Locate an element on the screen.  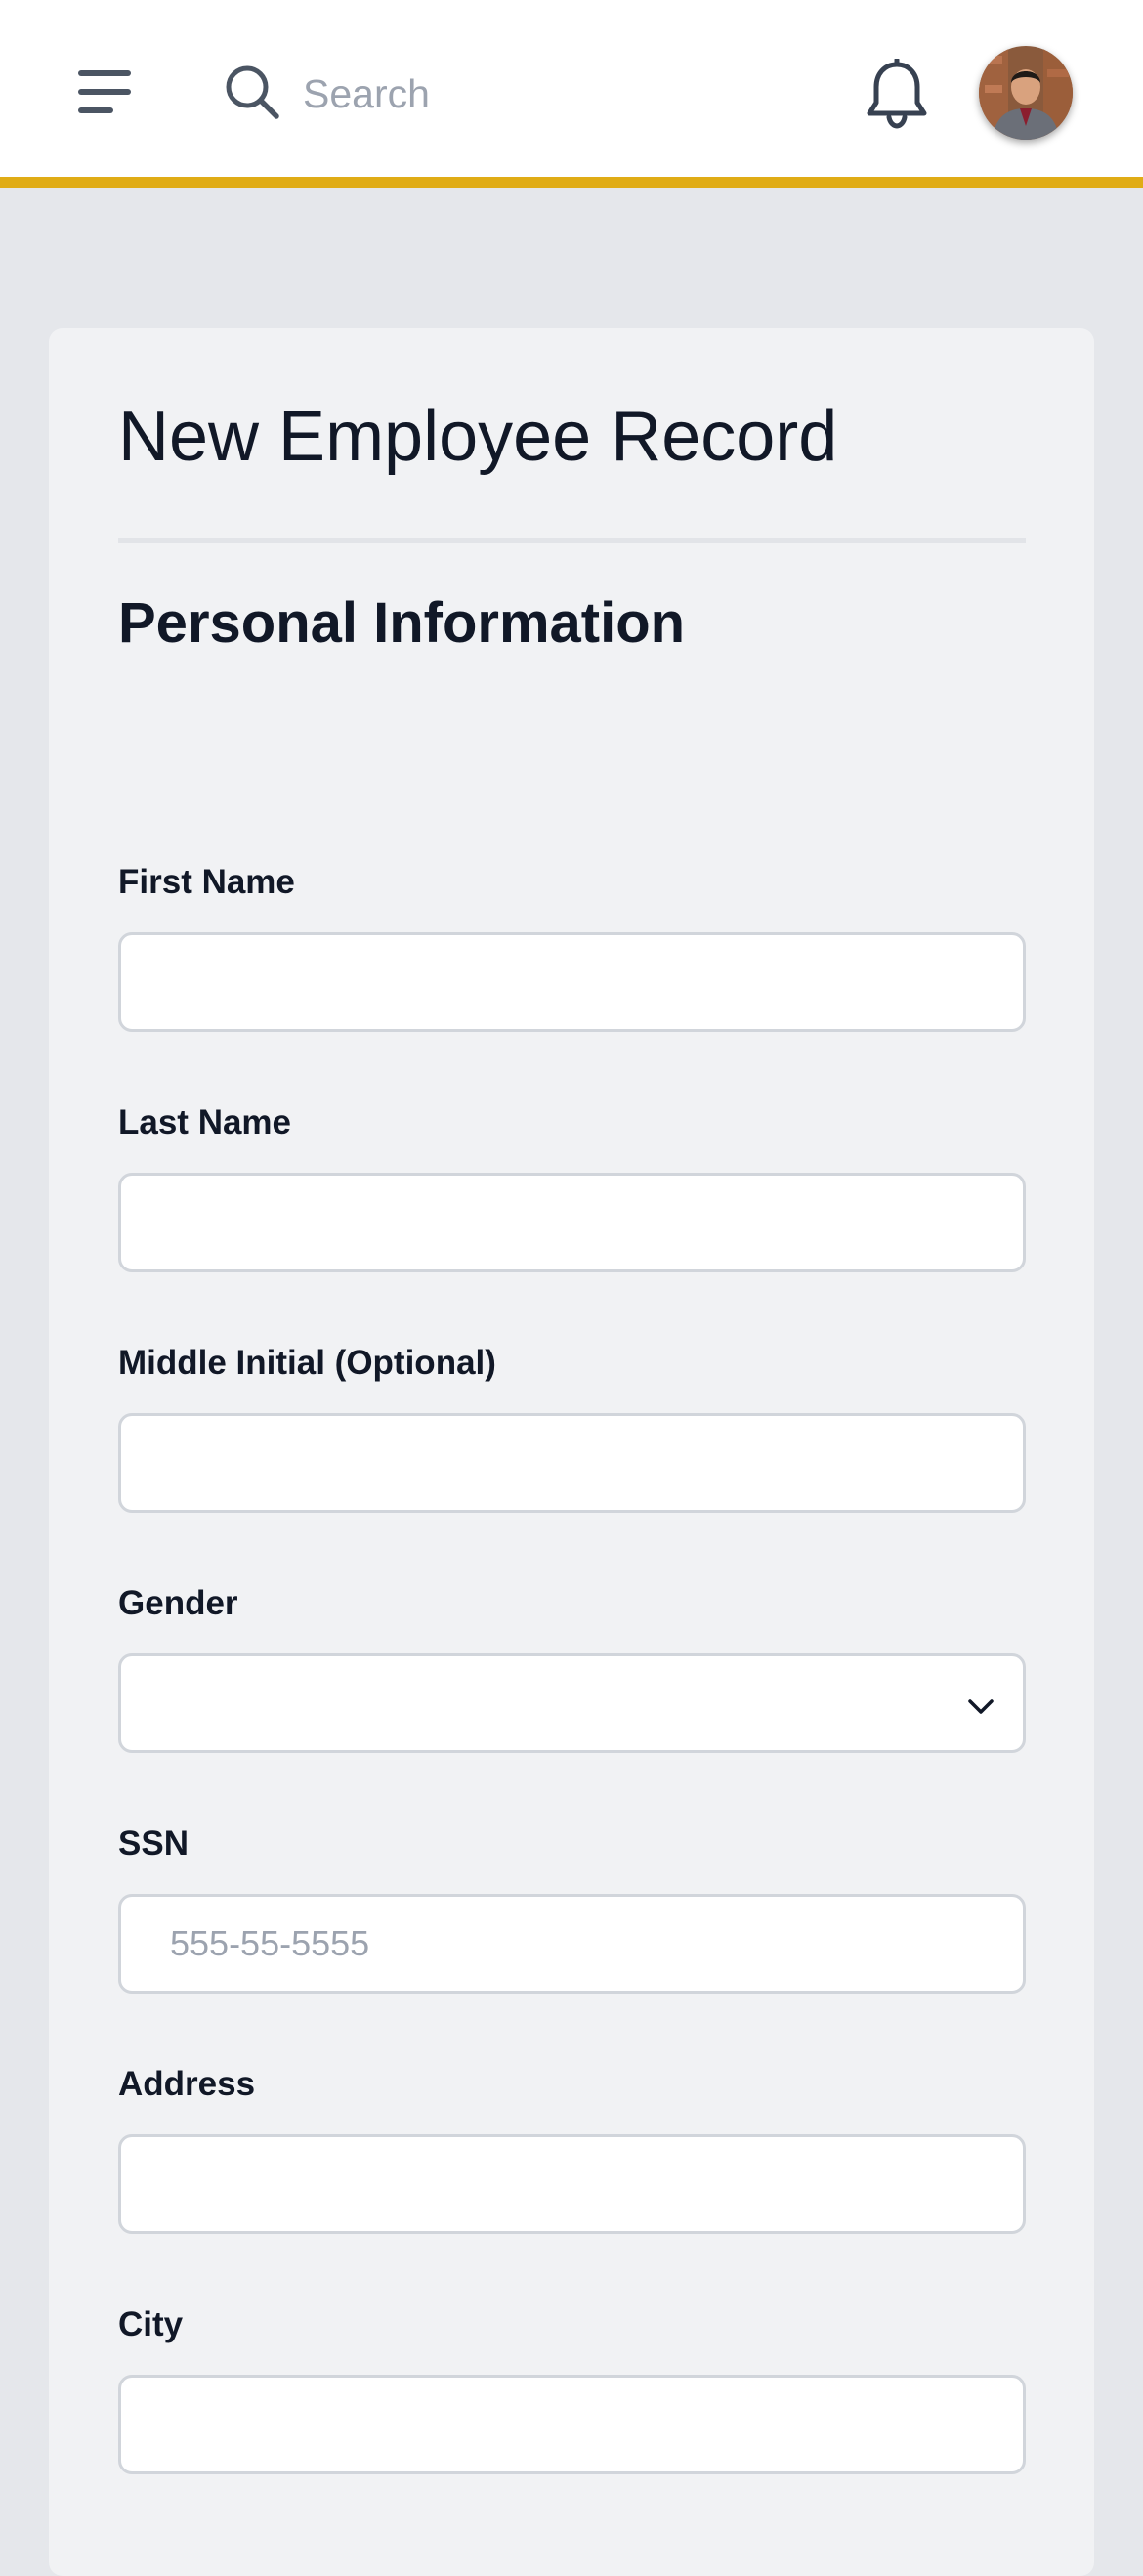
middle-initial-field is located at coordinates (572, 1463).